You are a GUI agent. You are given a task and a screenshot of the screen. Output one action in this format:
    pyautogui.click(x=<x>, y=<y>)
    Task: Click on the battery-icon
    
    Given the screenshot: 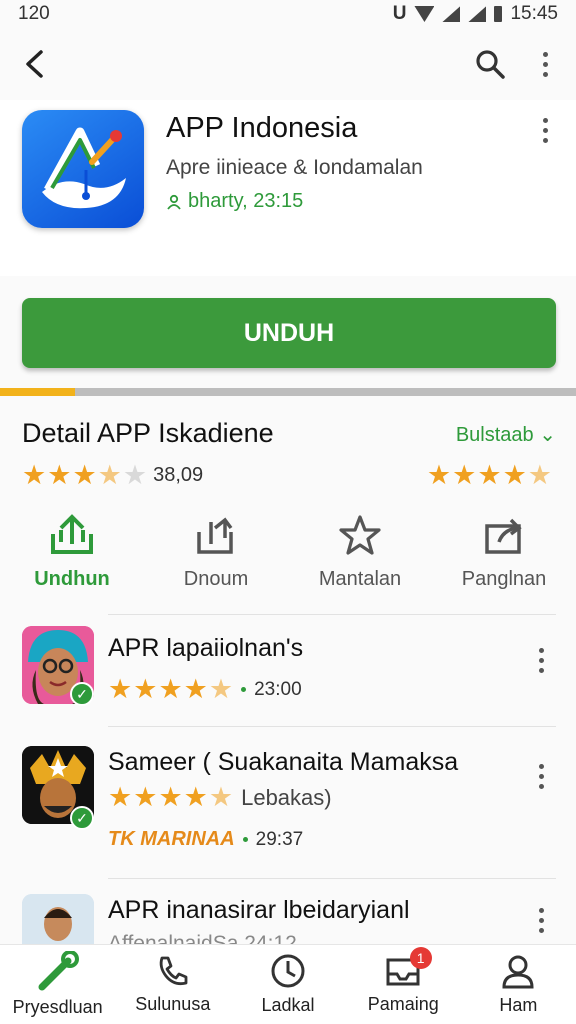 What is the action you would take?
    pyautogui.click(x=498, y=14)
    